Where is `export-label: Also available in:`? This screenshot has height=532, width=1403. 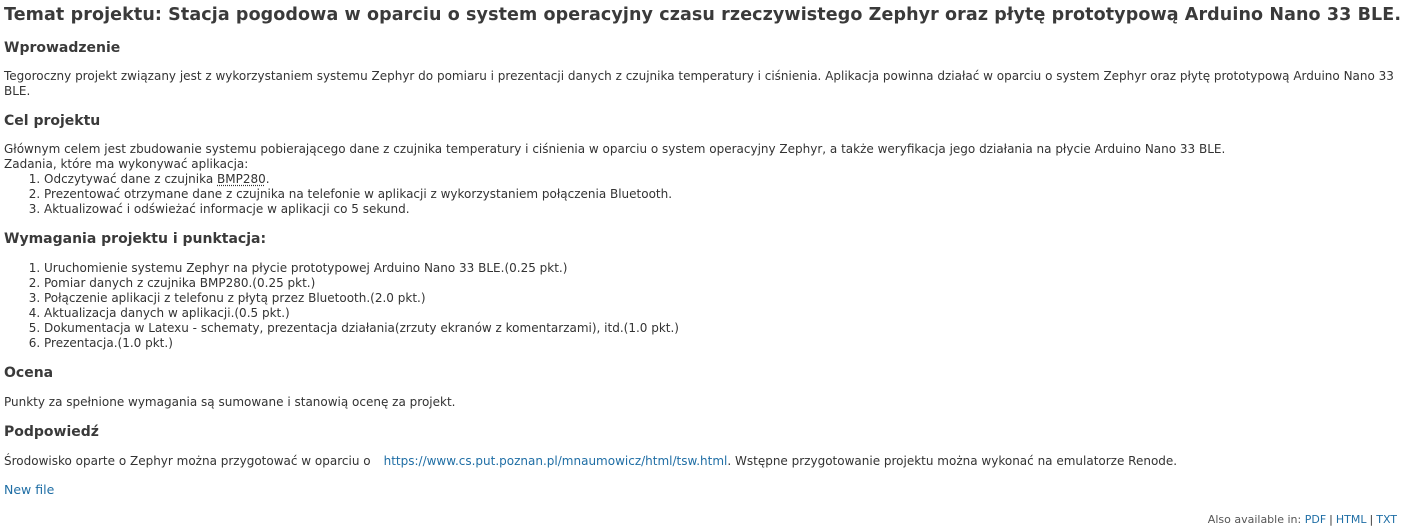
export-label: Also available in: is located at coordinates (1254, 519).